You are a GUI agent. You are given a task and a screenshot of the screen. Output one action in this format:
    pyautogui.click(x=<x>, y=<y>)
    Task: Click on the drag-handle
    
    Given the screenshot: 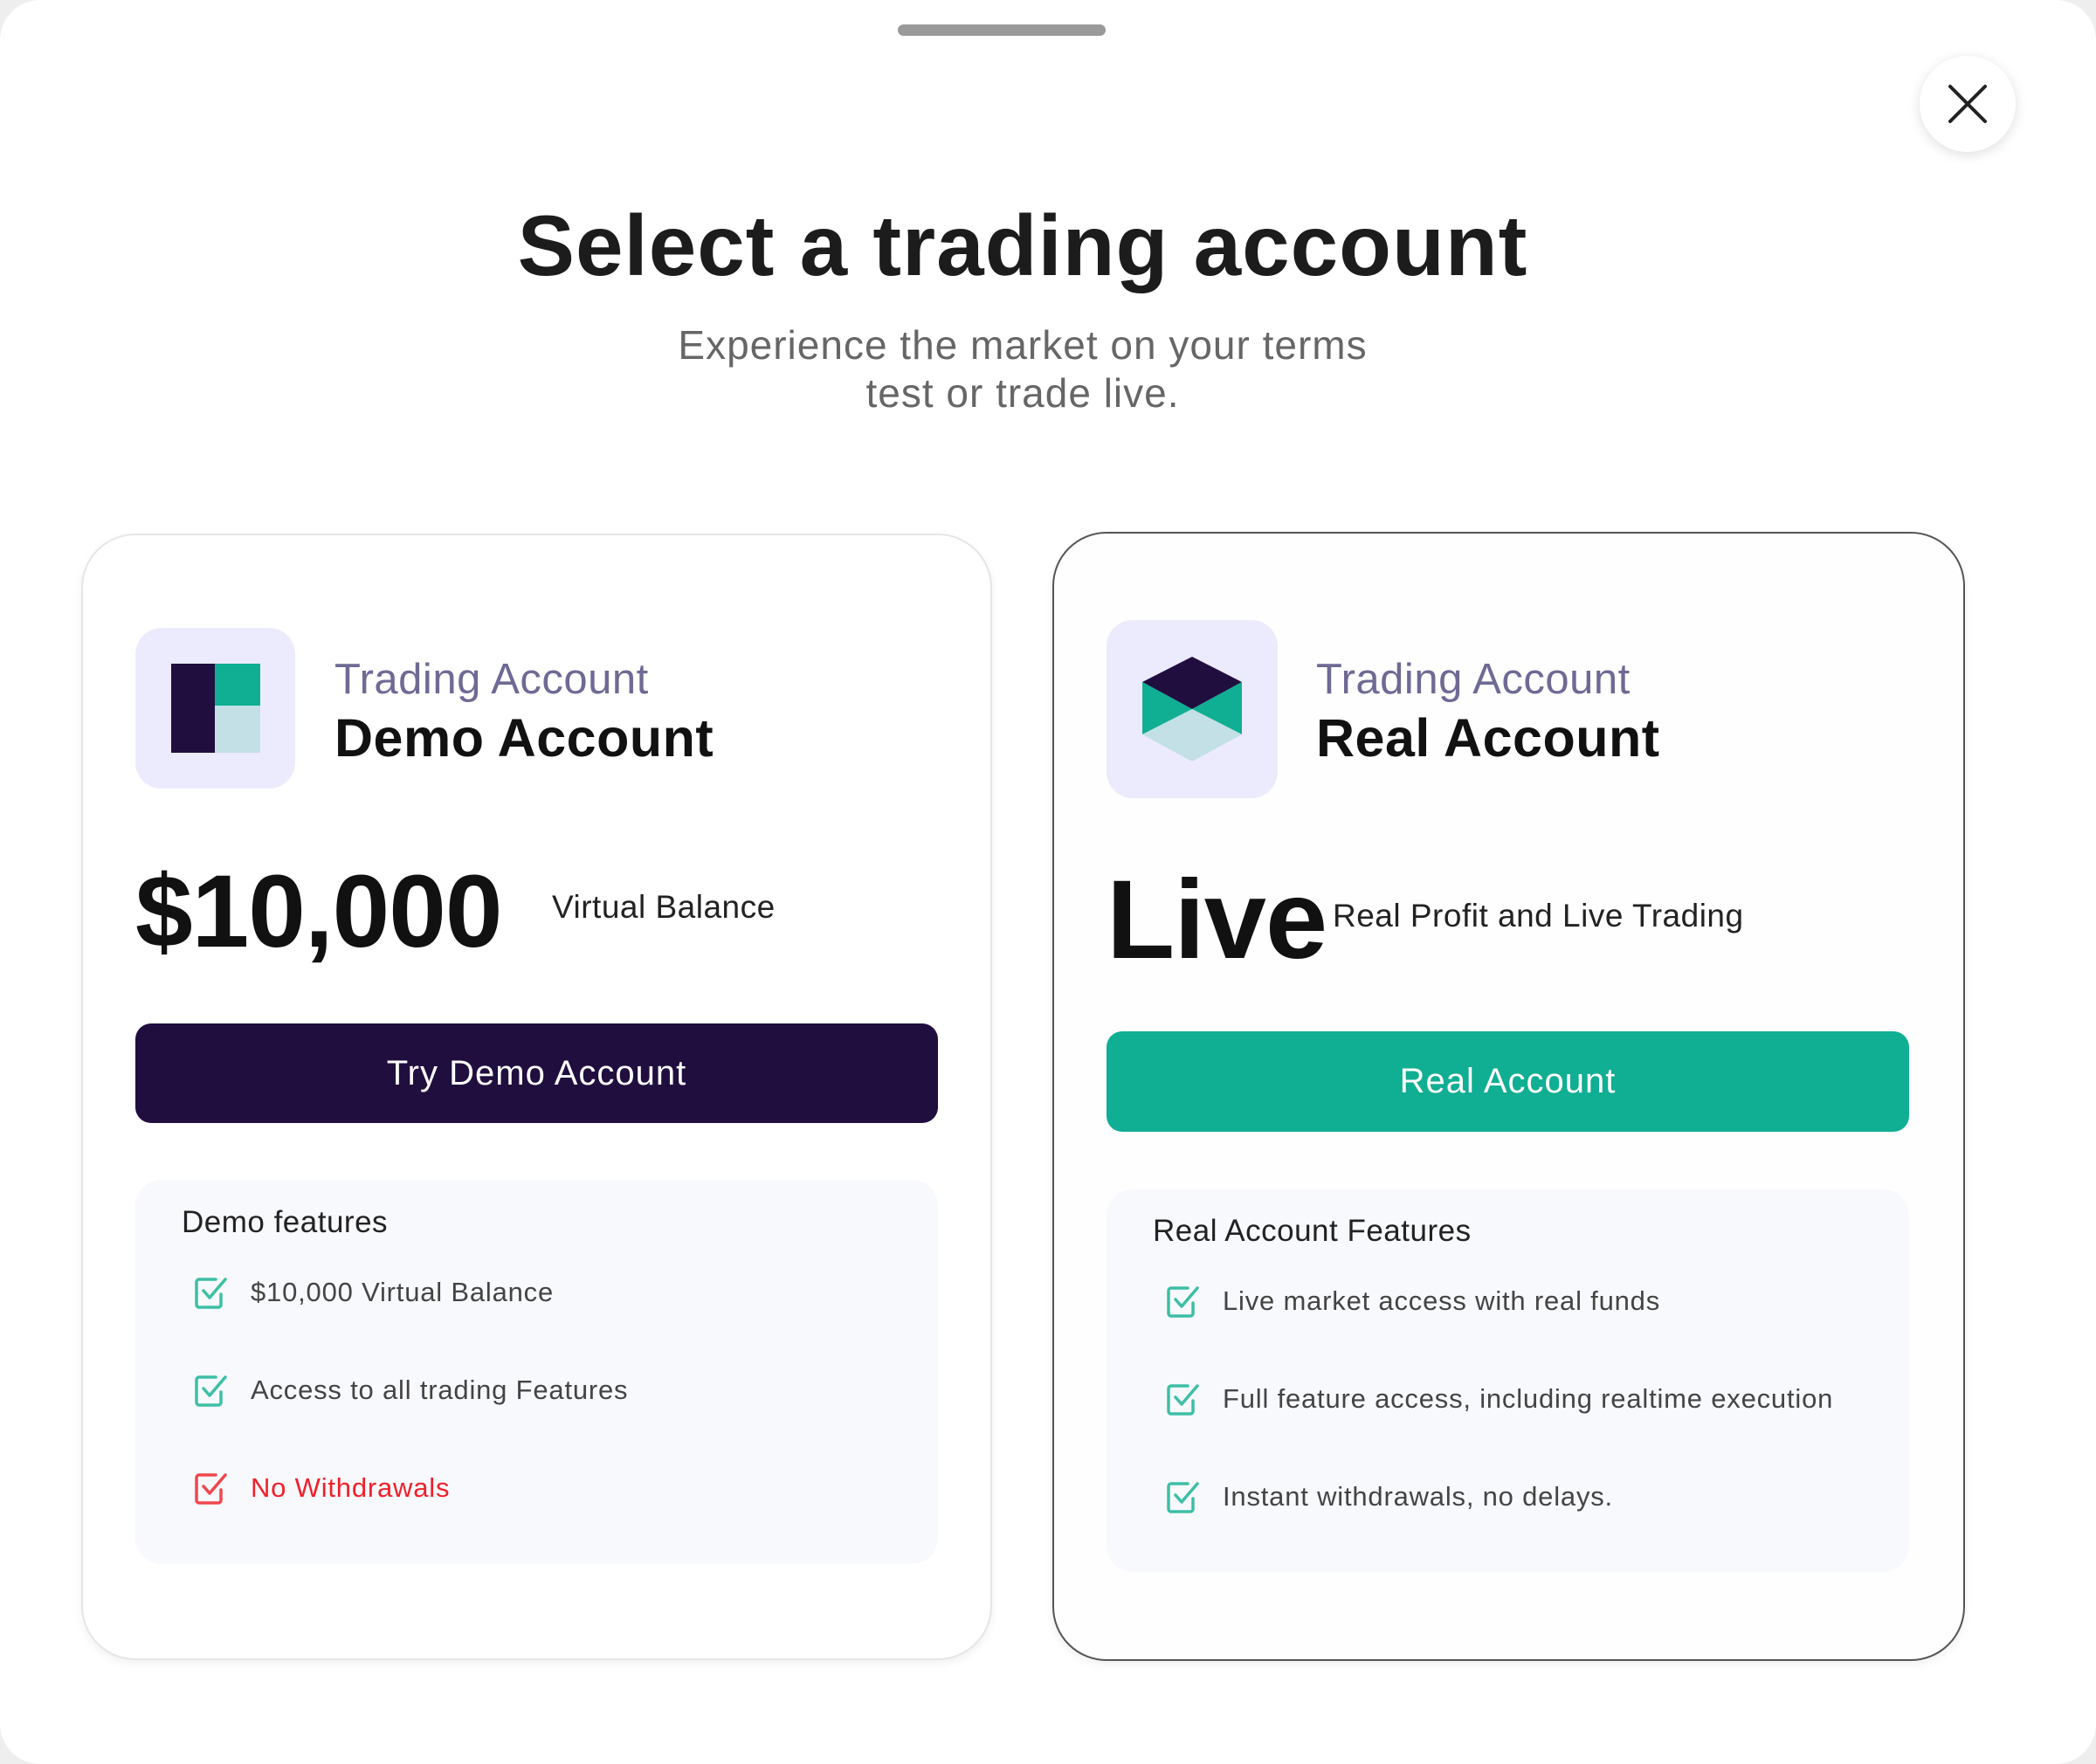 What is the action you would take?
    pyautogui.click(x=1002, y=30)
    